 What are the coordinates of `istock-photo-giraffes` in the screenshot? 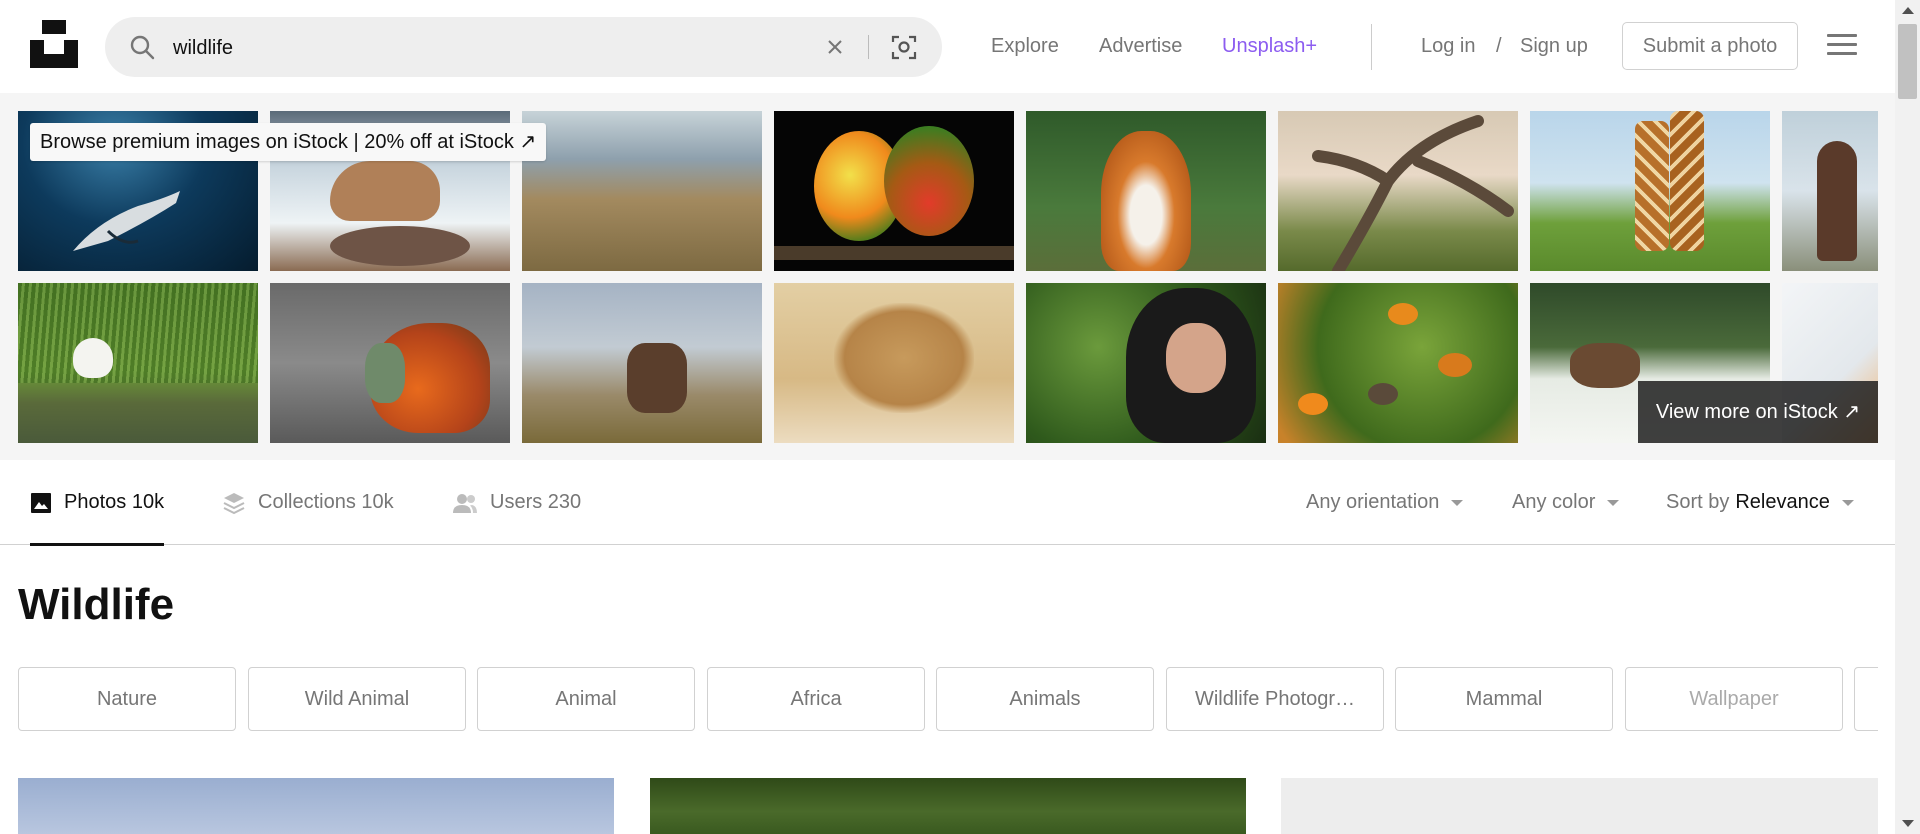 It's located at (1650, 191).